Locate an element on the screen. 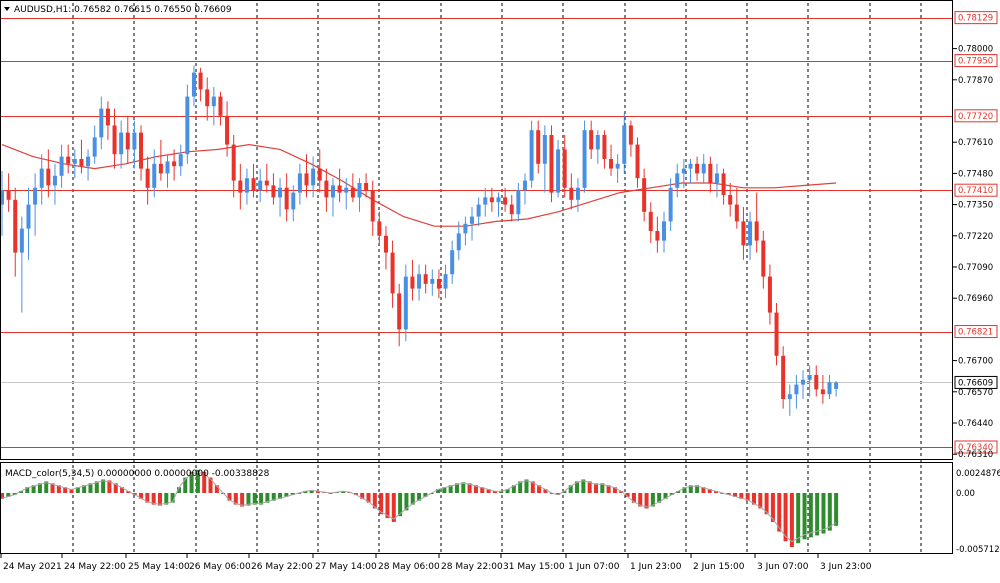  level-label-text: 0.77720 is located at coordinates (975, 117).